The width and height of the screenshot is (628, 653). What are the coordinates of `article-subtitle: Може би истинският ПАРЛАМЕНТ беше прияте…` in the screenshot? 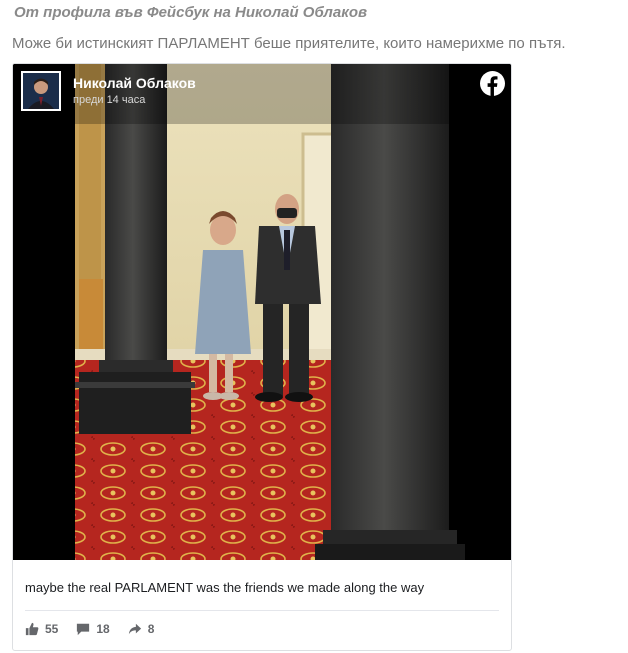 It's located at (289, 43).